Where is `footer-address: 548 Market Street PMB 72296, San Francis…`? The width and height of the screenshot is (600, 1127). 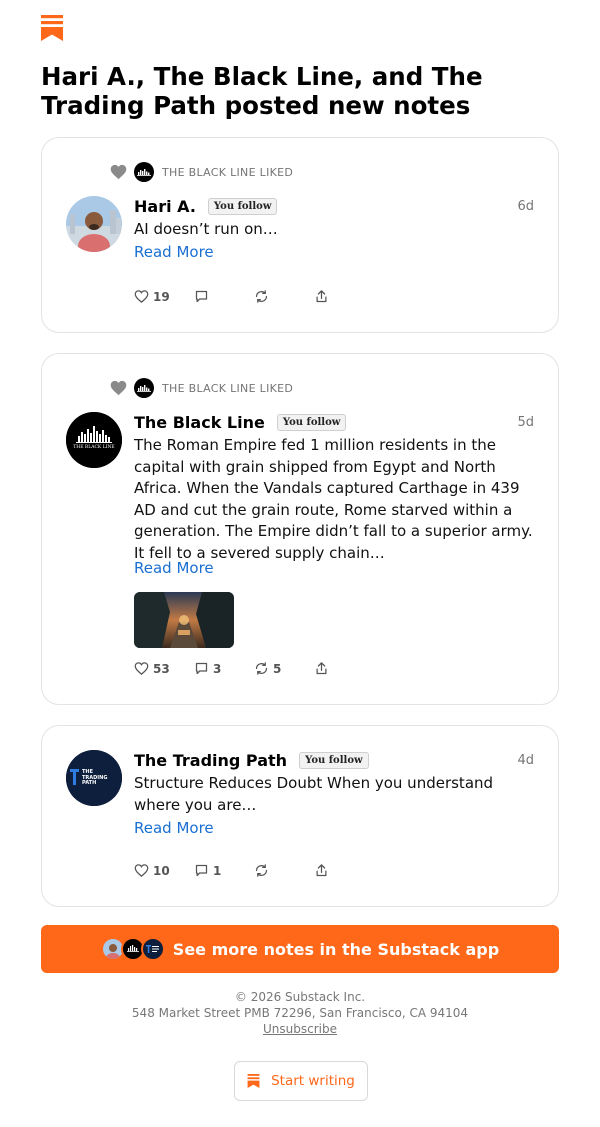 footer-address: 548 Market Street PMB 72296, San Francis… is located at coordinates (300, 1013).